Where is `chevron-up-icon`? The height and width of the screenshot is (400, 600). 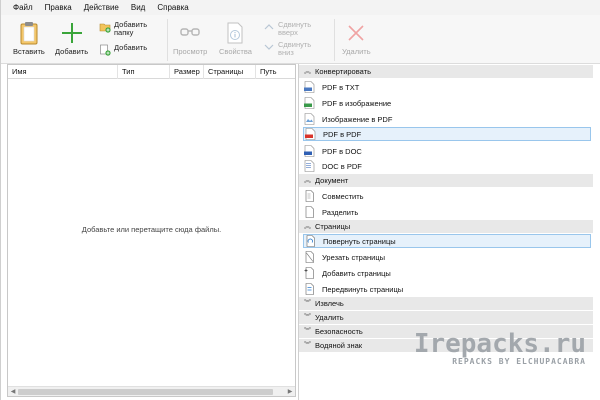 chevron-up-icon is located at coordinates (269, 27).